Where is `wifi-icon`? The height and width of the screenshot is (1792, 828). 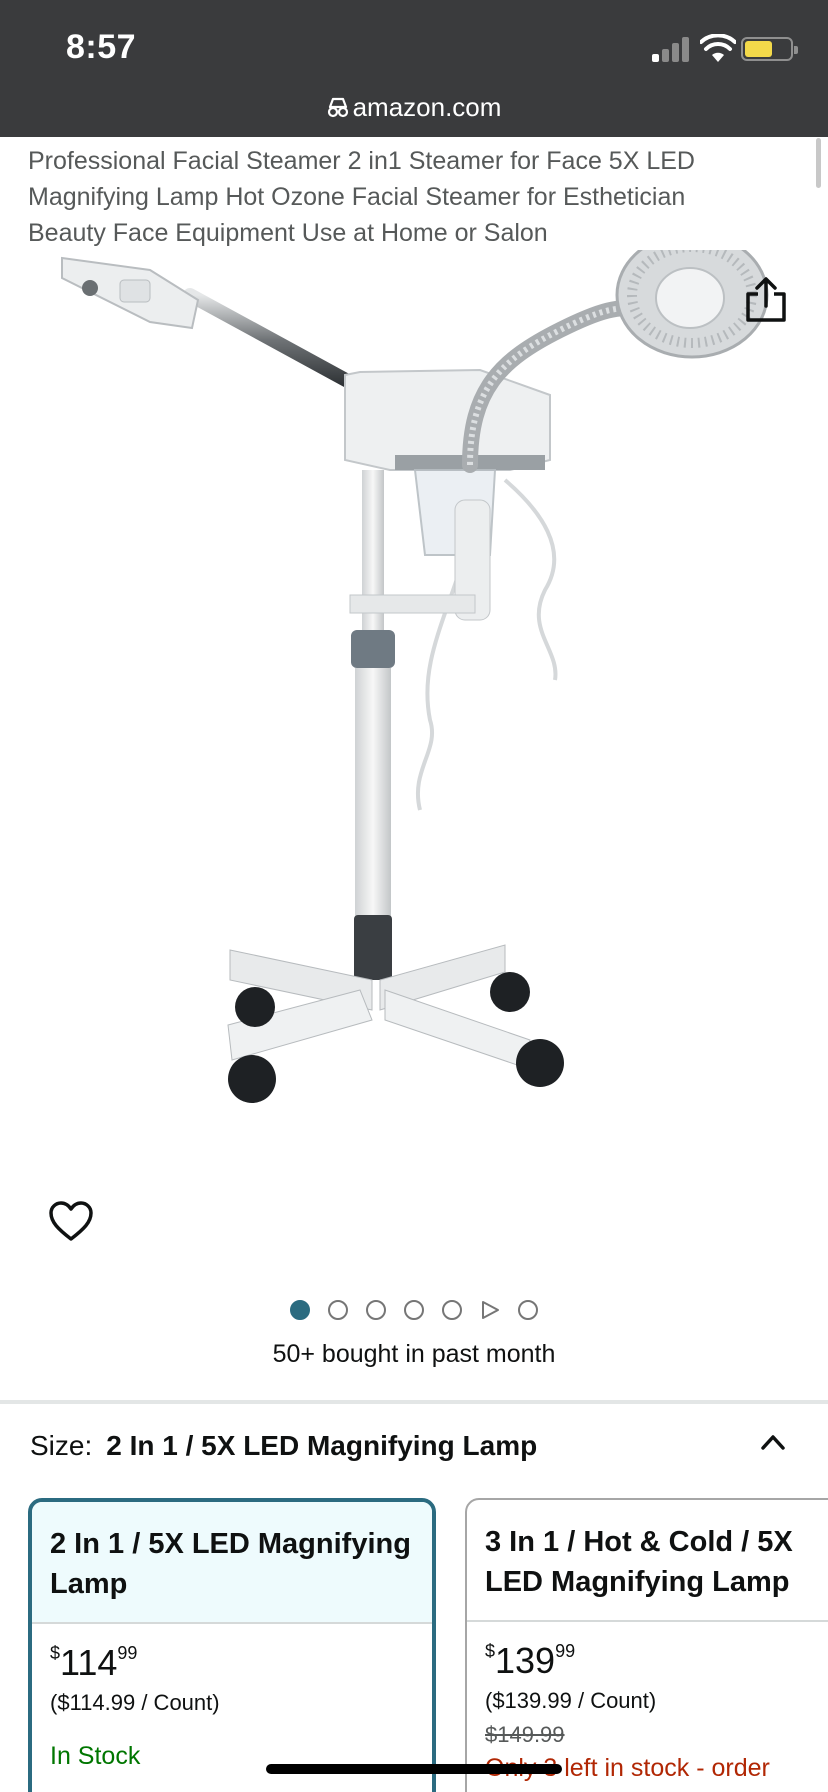 wifi-icon is located at coordinates (718, 48).